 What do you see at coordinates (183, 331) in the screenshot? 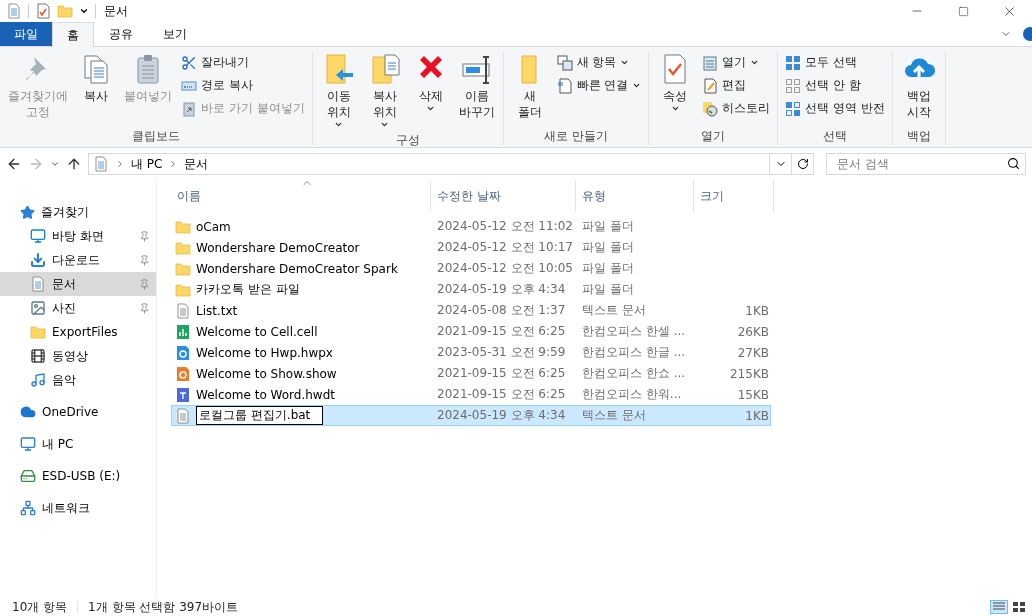
I see `spreadsheet-icon` at bounding box center [183, 331].